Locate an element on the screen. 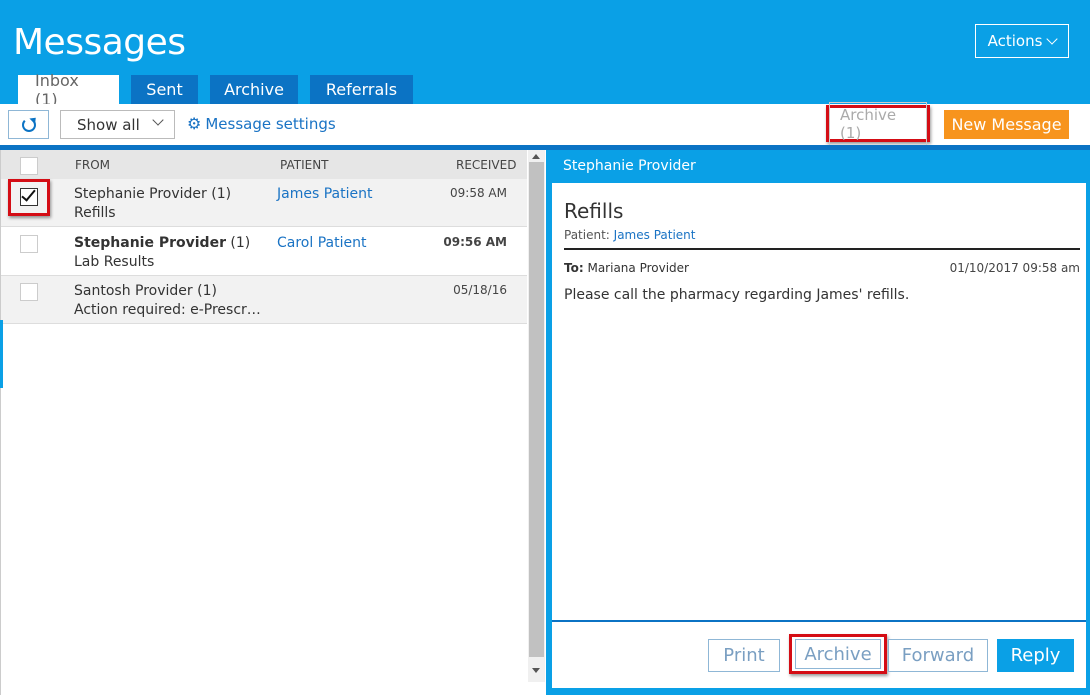  archive-selected-button-highlight: Archive (1) is located at coordinates (878, 123).